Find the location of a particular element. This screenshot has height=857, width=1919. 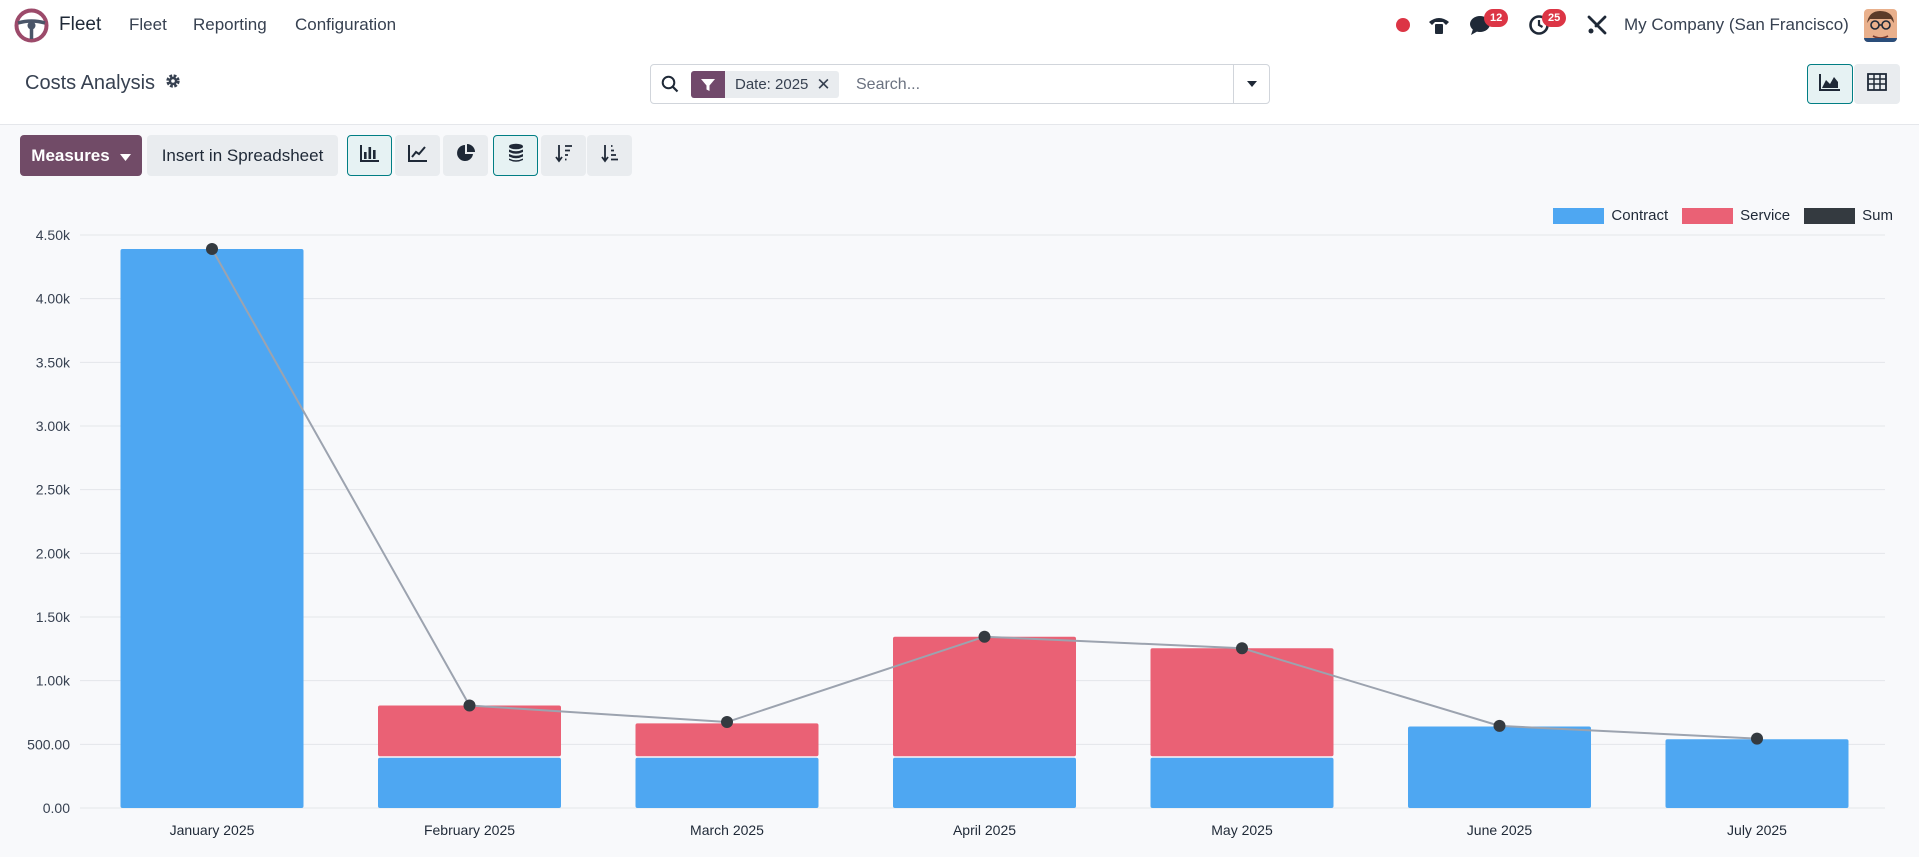

search-bar: Date: 2025 ✕ is located at coordinates (960, 84).